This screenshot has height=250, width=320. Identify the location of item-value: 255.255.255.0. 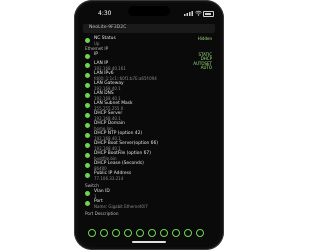
(109, 108).